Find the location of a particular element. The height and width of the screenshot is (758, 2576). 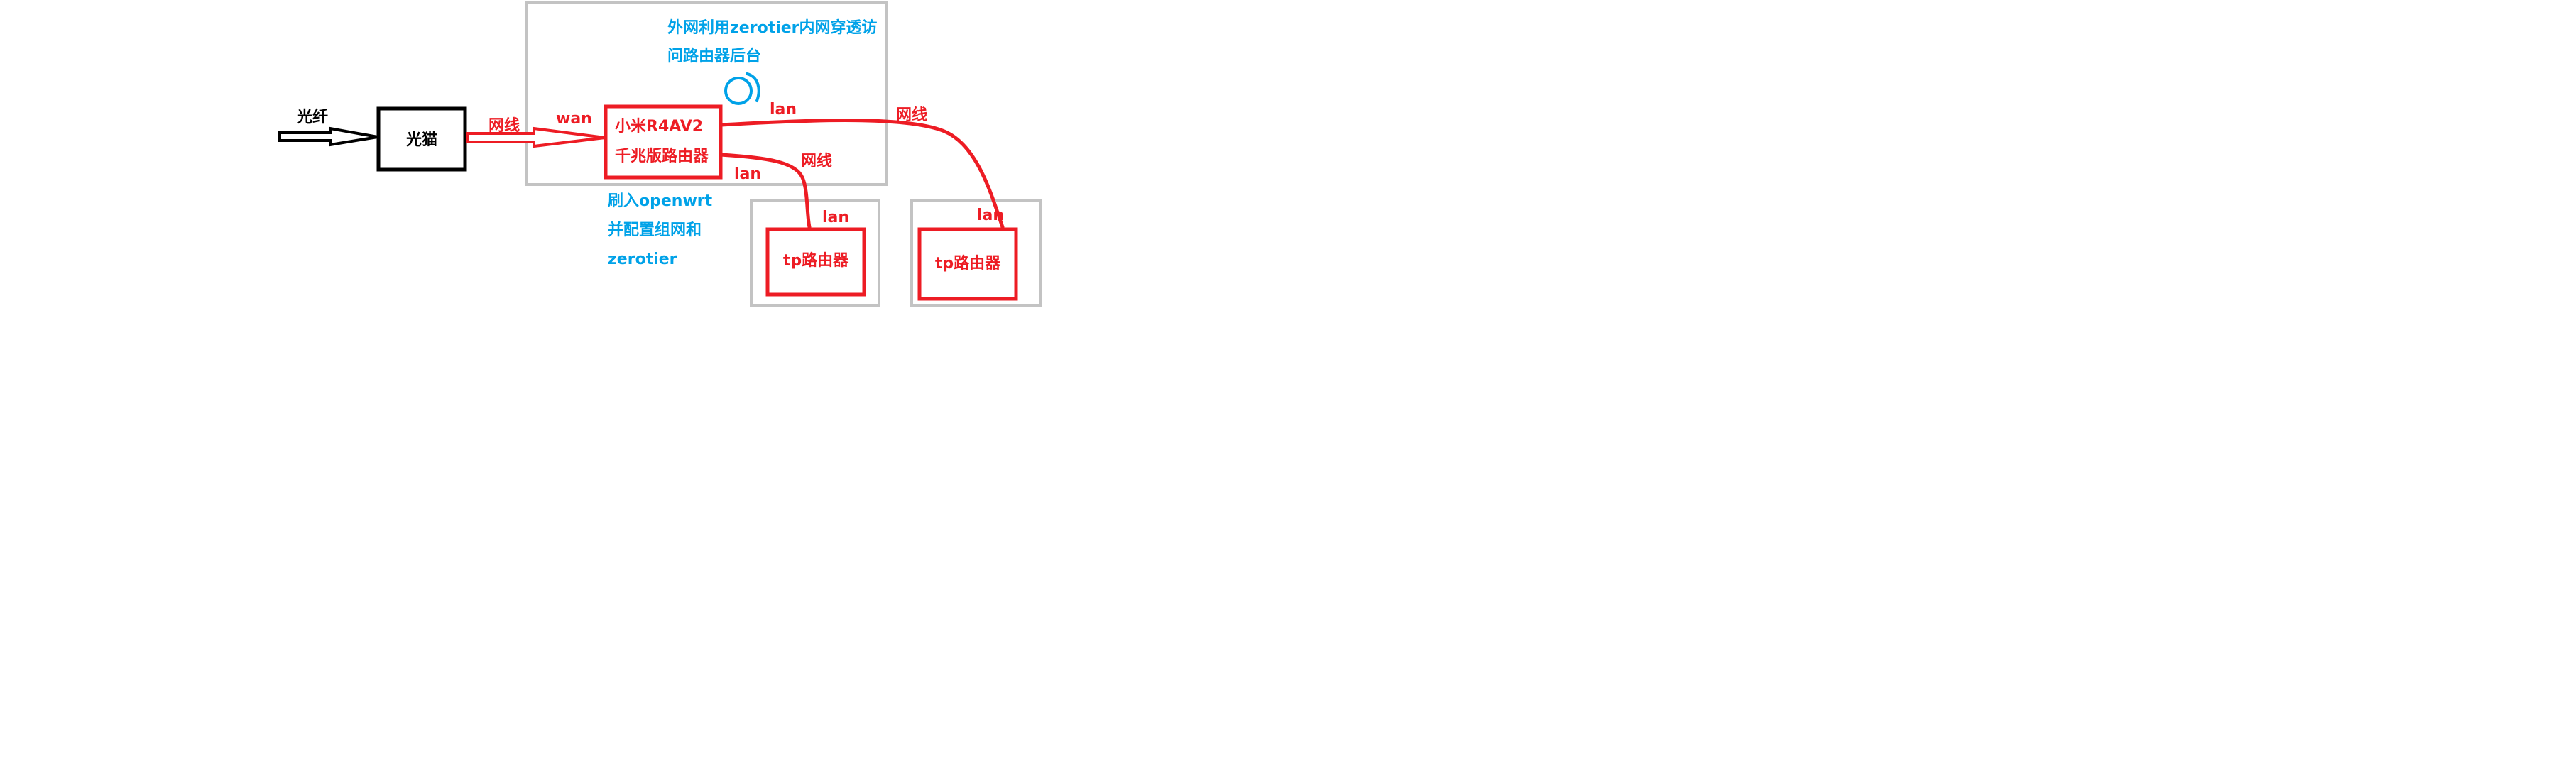

cable-label-mid: 网线 is located at coordinates (816, 161).